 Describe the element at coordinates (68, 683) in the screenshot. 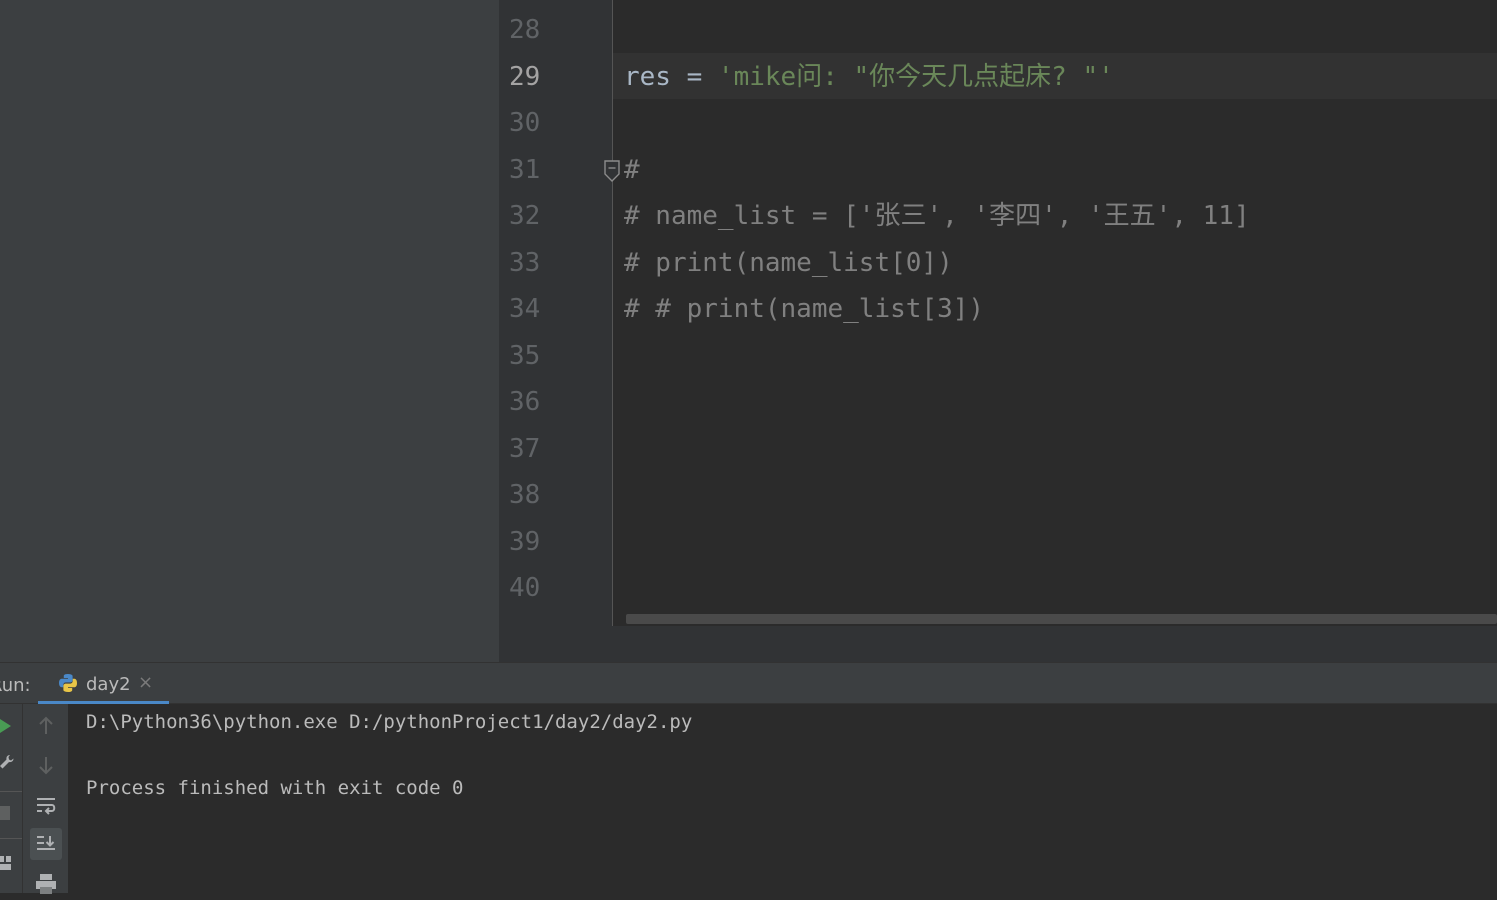

I see `python-file-icon` at that location.